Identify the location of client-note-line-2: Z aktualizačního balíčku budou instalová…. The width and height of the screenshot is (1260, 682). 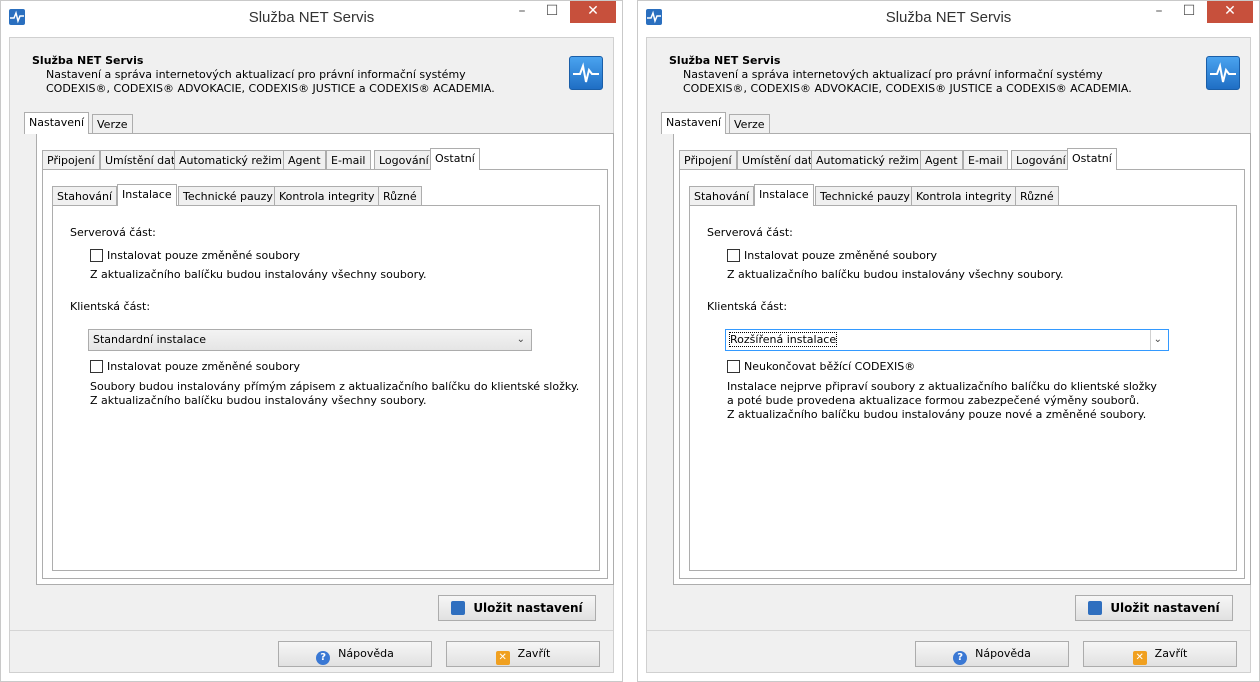
(258, 400).